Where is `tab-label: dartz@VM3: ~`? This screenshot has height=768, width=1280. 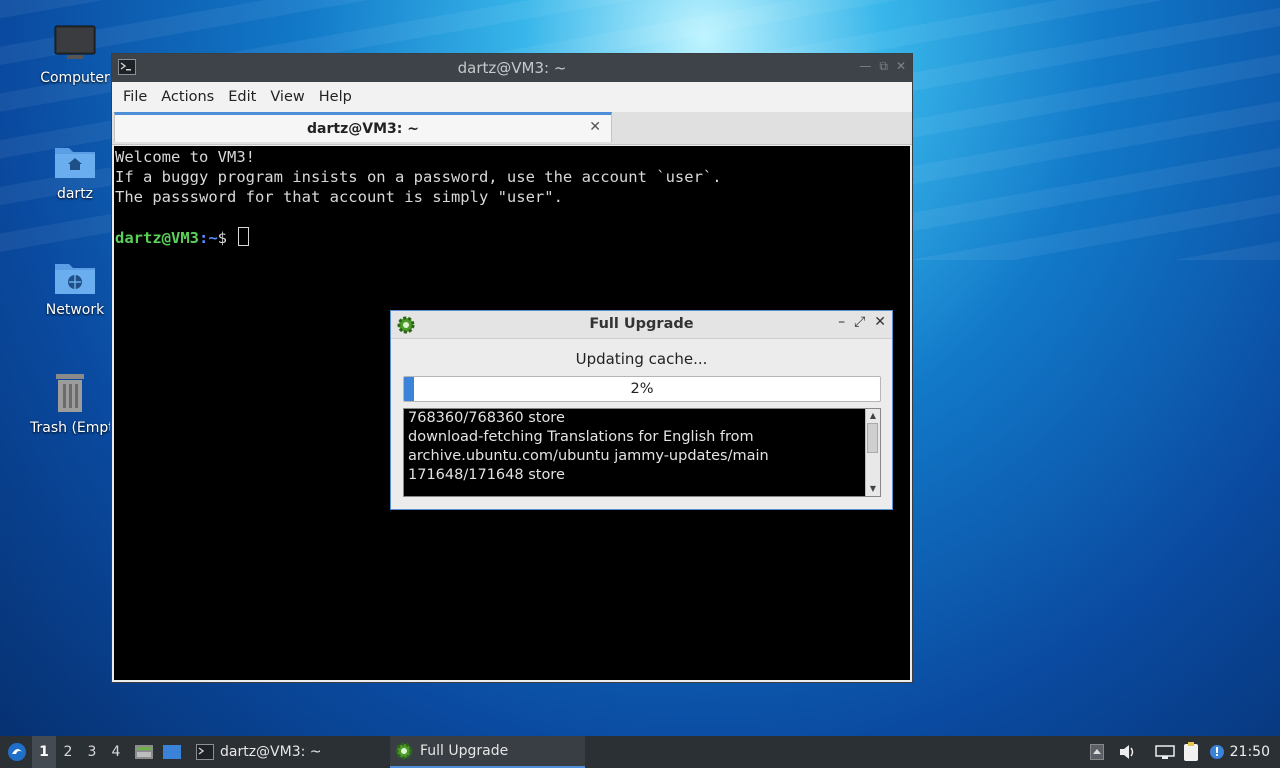
tab-label: dartz@VM3: ~ is located at coordinates (363, 128).